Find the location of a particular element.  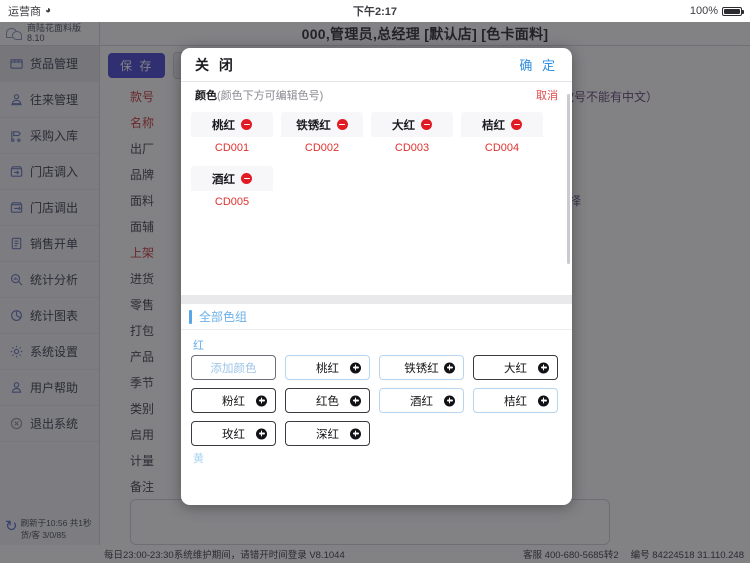

cancel-button: 取消 is located at coordinates (547, 95).